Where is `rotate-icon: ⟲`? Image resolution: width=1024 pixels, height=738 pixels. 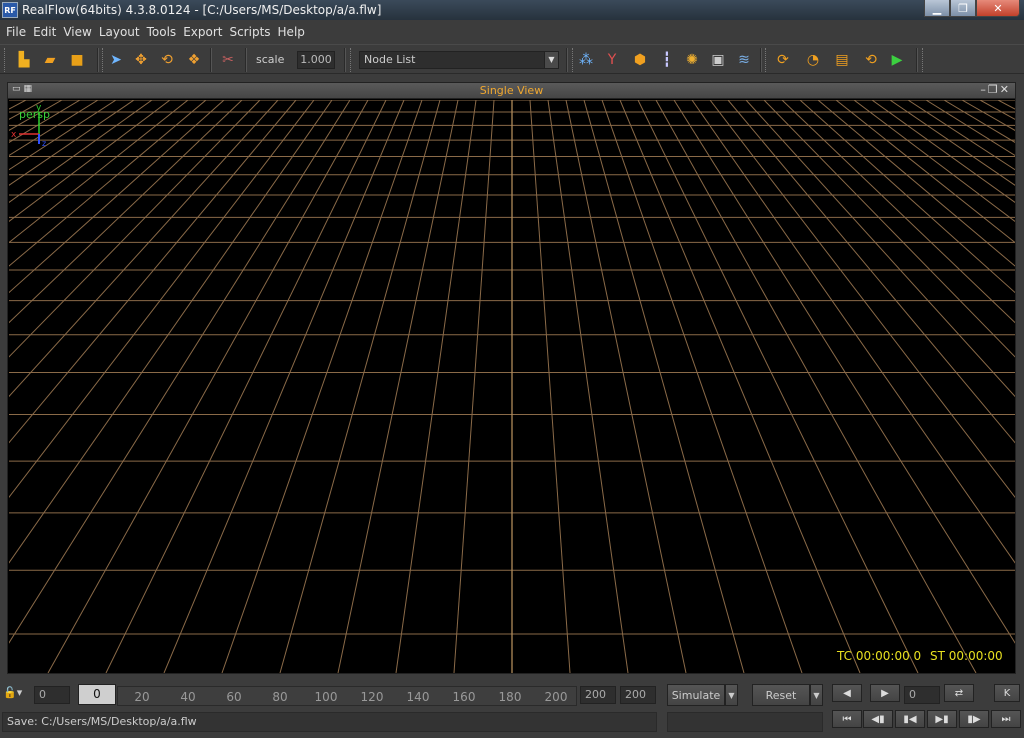 rotate-icon: ⟲ is located at coordinates (167, 60).